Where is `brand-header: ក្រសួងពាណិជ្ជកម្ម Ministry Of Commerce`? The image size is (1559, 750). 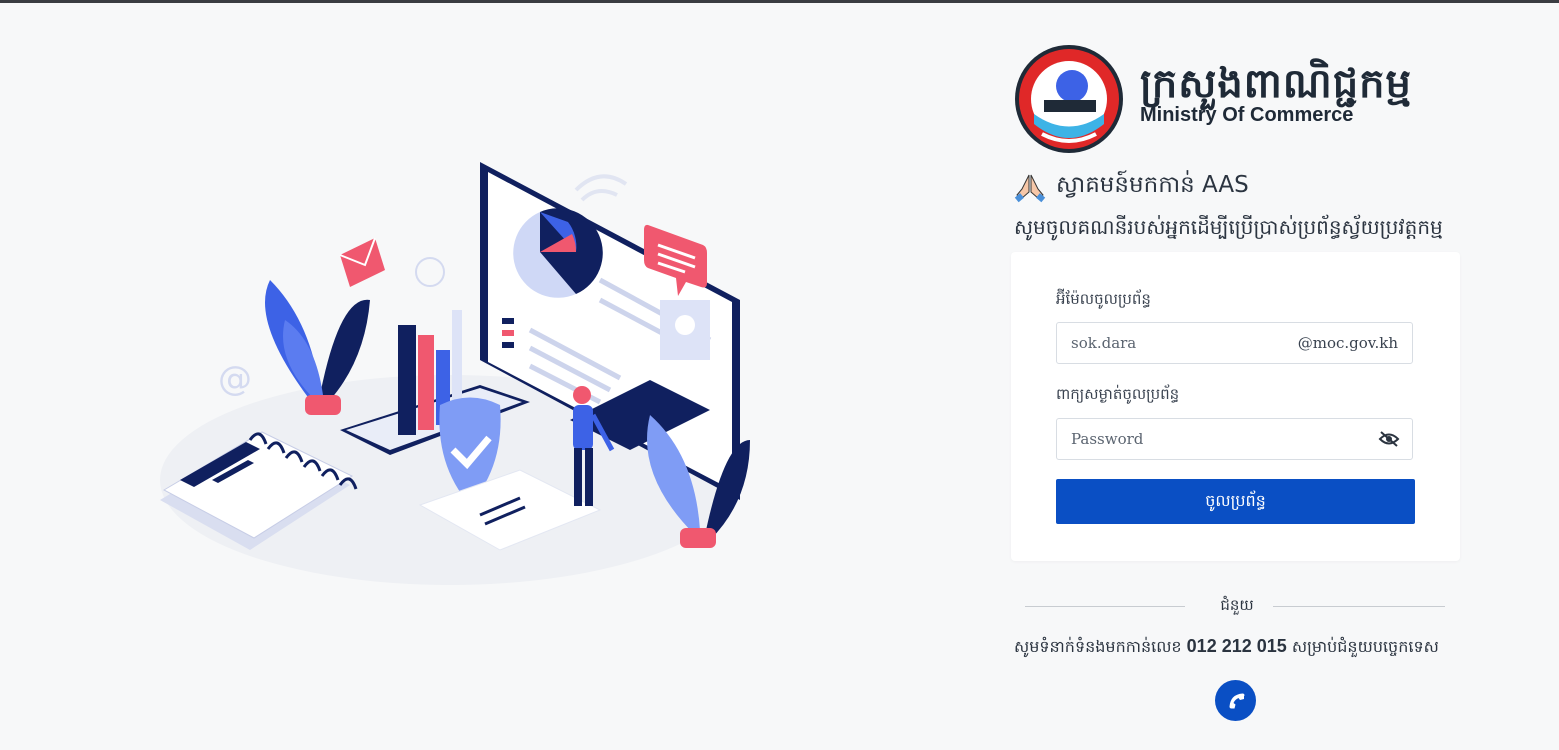 brand-header: ក្រសួងពាណិជ្ជកម្ម Ministry Of Commerce is located at coordinates (1234, 99).